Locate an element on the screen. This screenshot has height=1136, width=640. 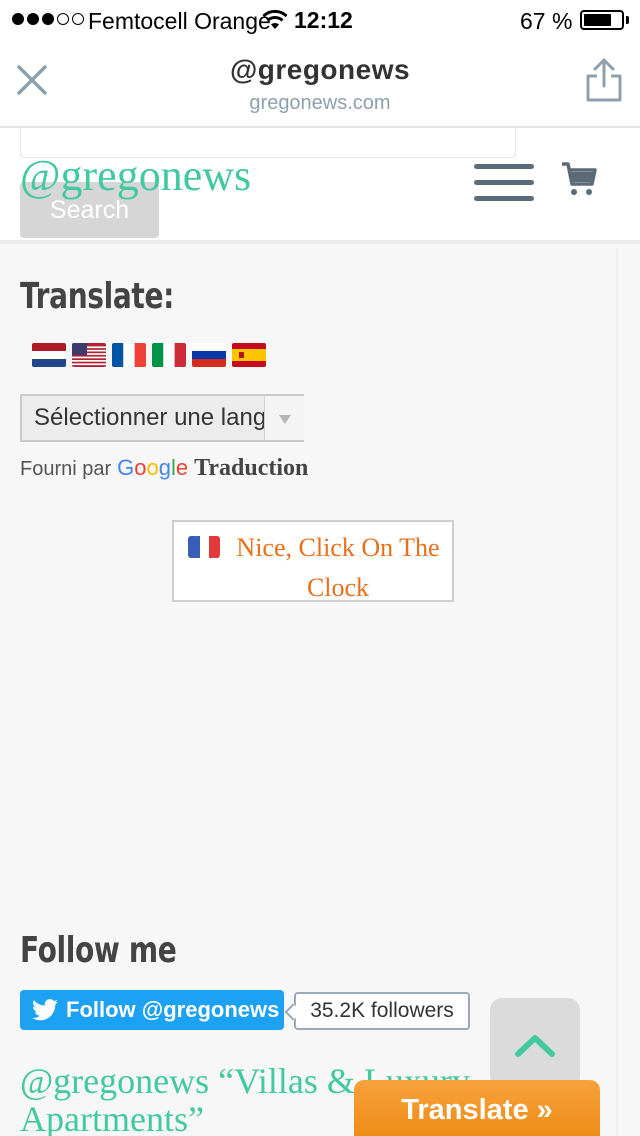
us-flag-icon is located at coordinates (89, 355).